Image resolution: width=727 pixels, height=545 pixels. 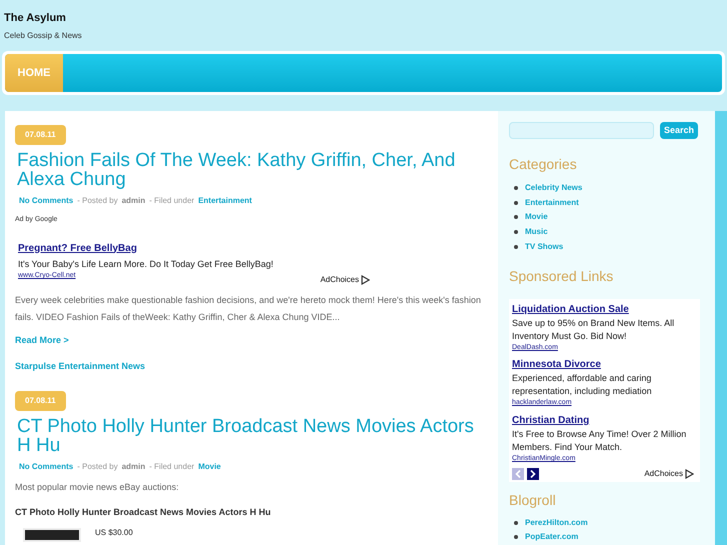 I want to click on category-link: TV Shows, so click(x=544, y=246).